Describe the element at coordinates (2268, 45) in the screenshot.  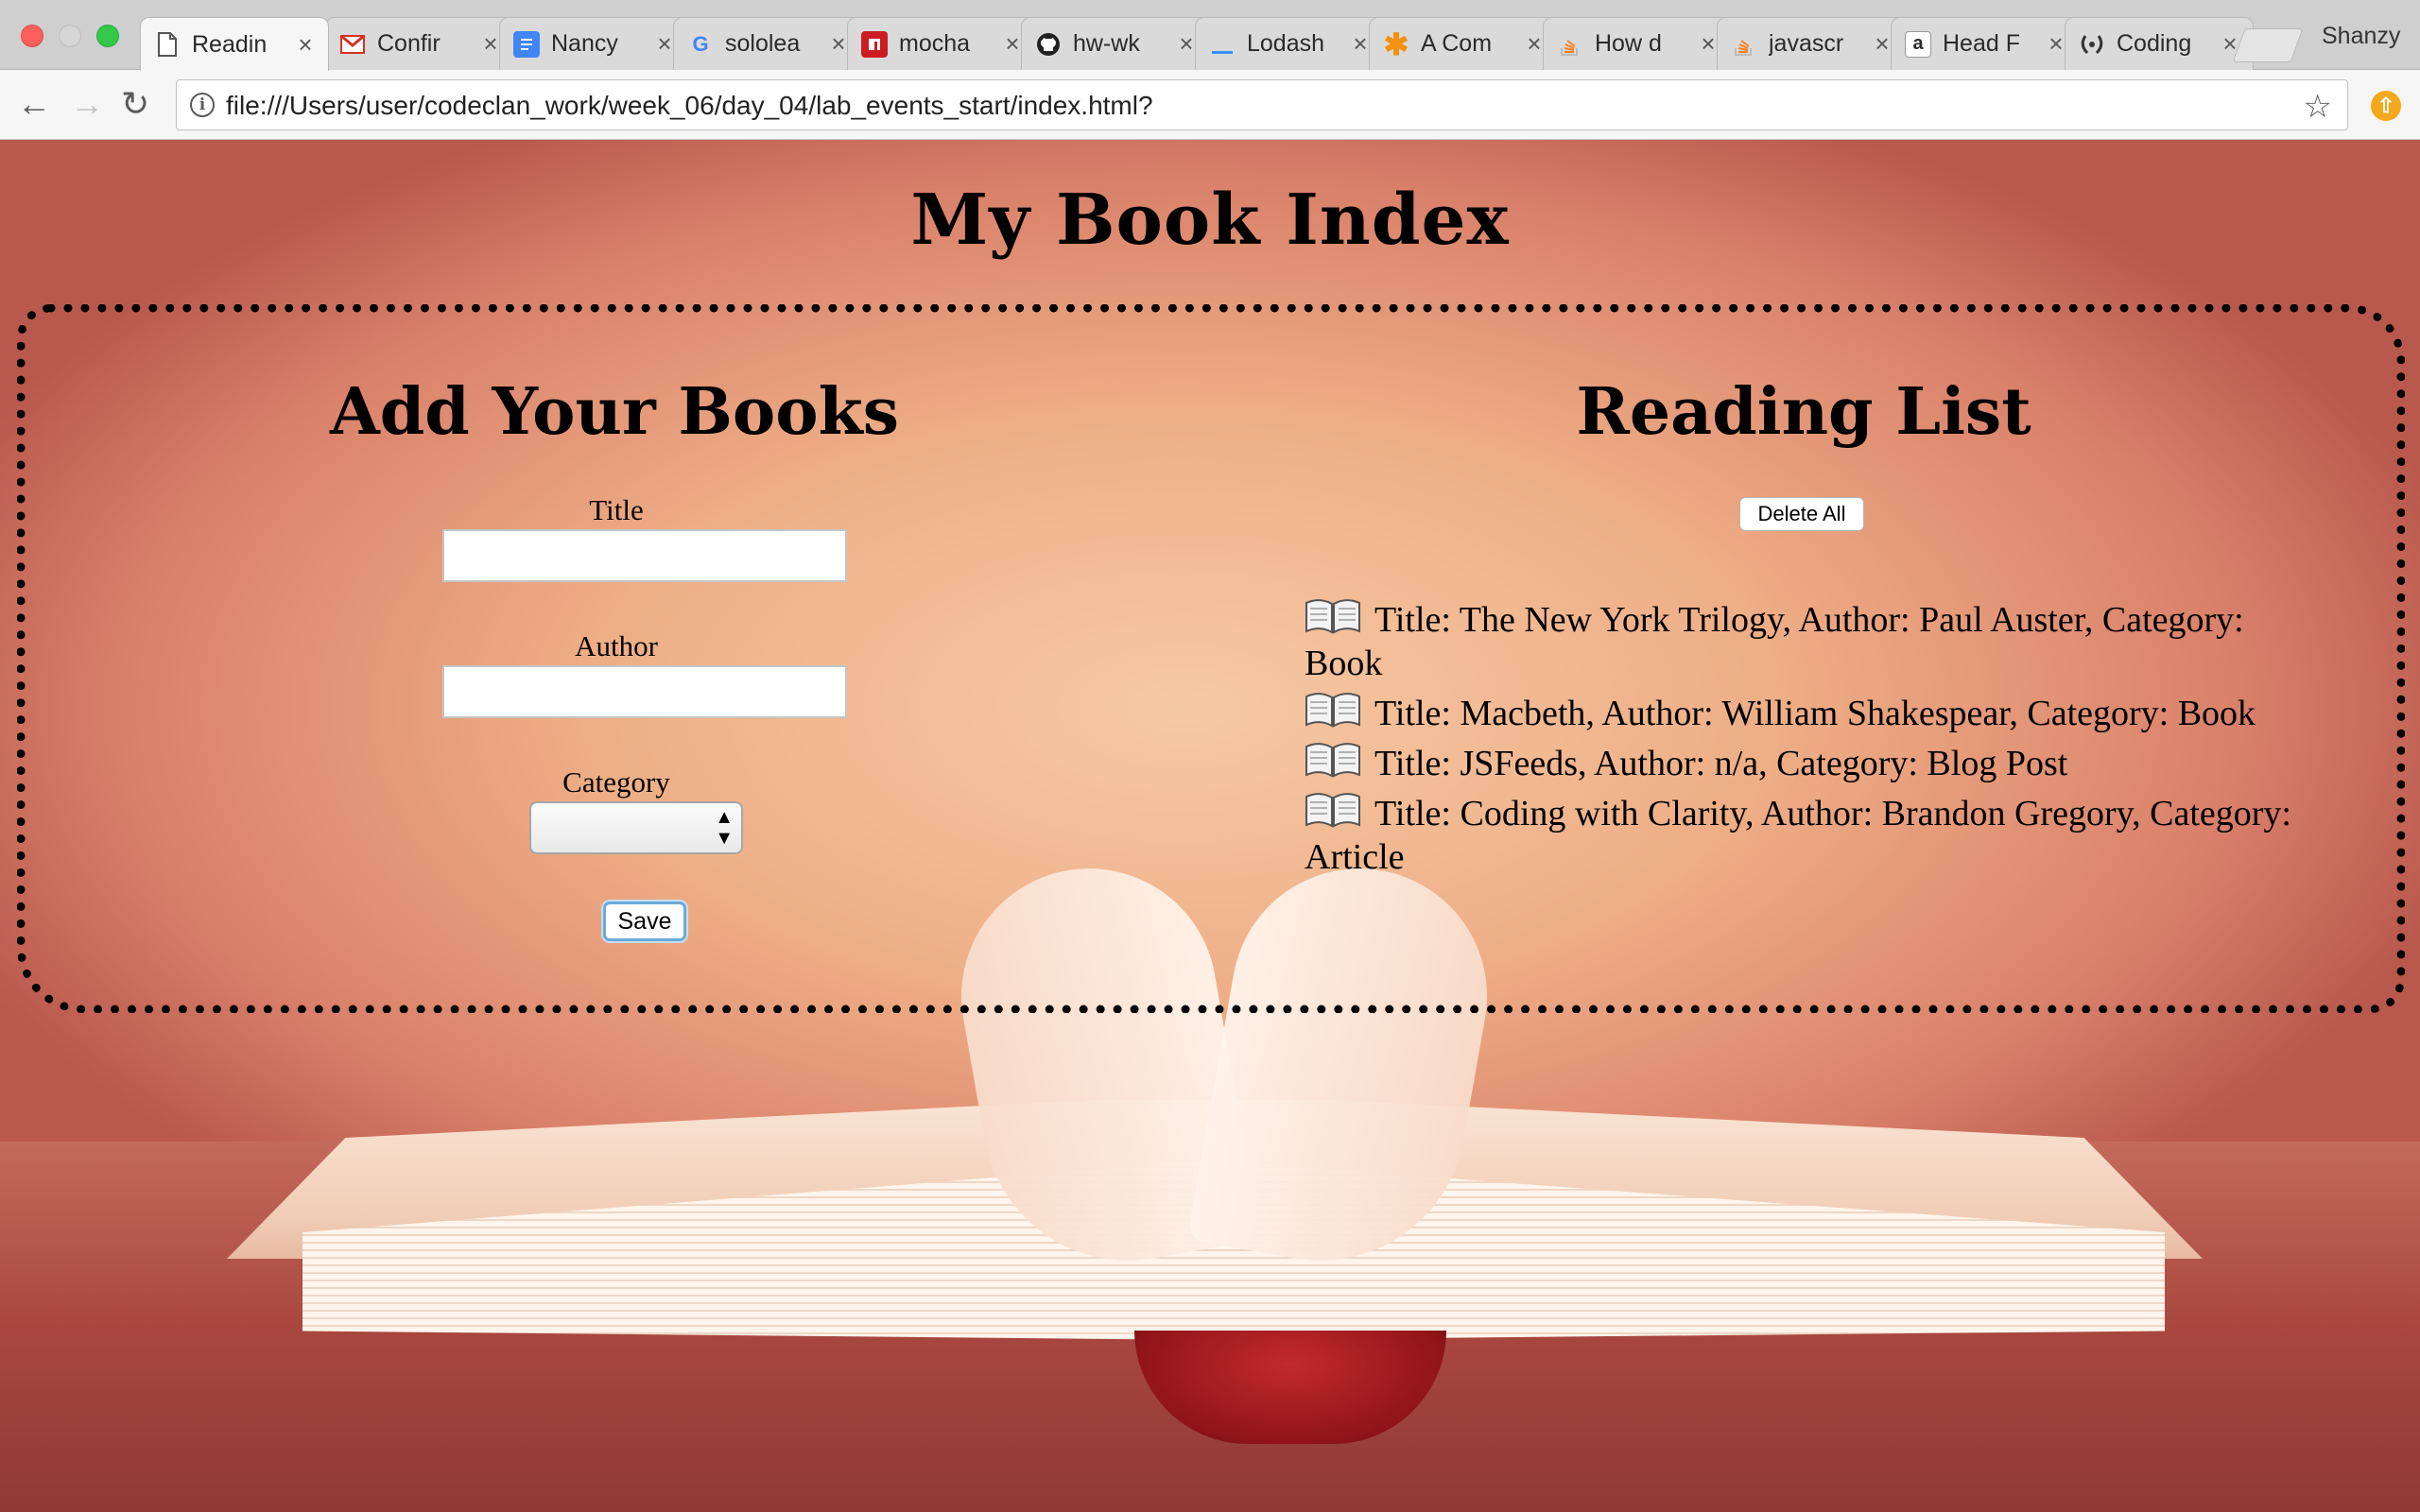
I see `new-tab-button` at that location.